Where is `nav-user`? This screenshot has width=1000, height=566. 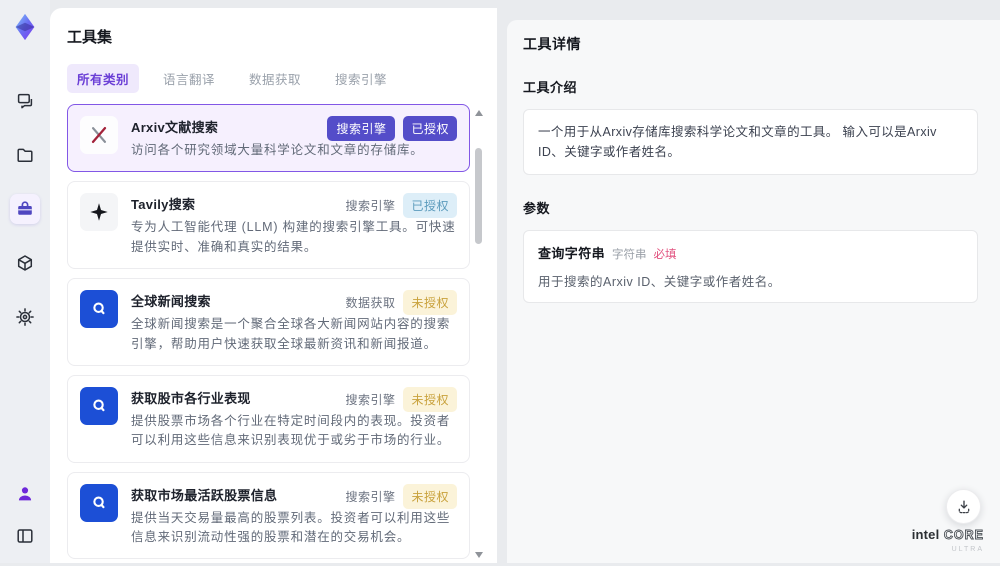
nav-user is located at coordinates (25, 494).